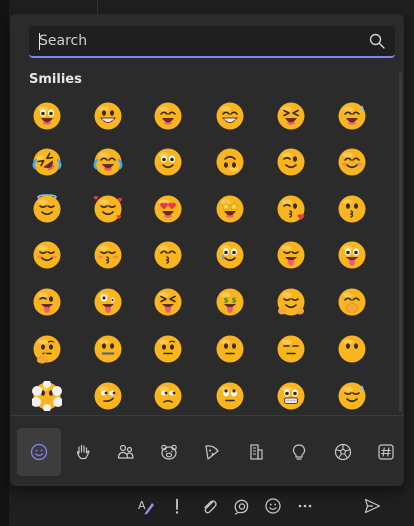 Image resolution: width=414 pixels, height=526 pixels. What do you see at coordinates (207, 415) in the screenshot?
I see `category-divider` at bounding box center [207, 415].